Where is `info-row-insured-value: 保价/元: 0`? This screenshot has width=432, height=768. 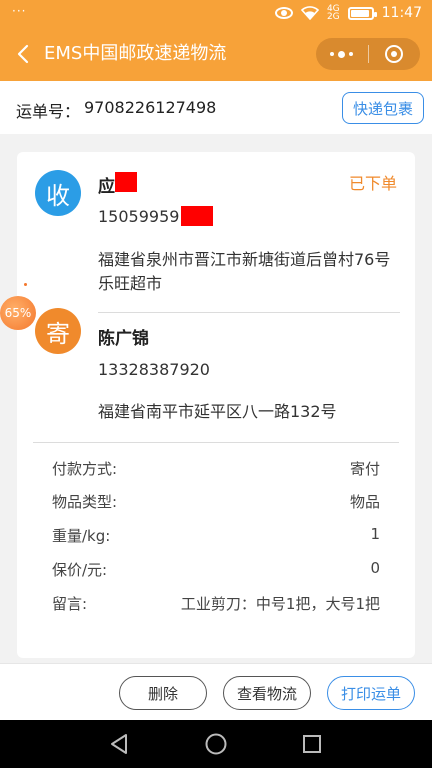
info-row-insured-value: 保价/元: 0 is located at coordinates (216, 570).